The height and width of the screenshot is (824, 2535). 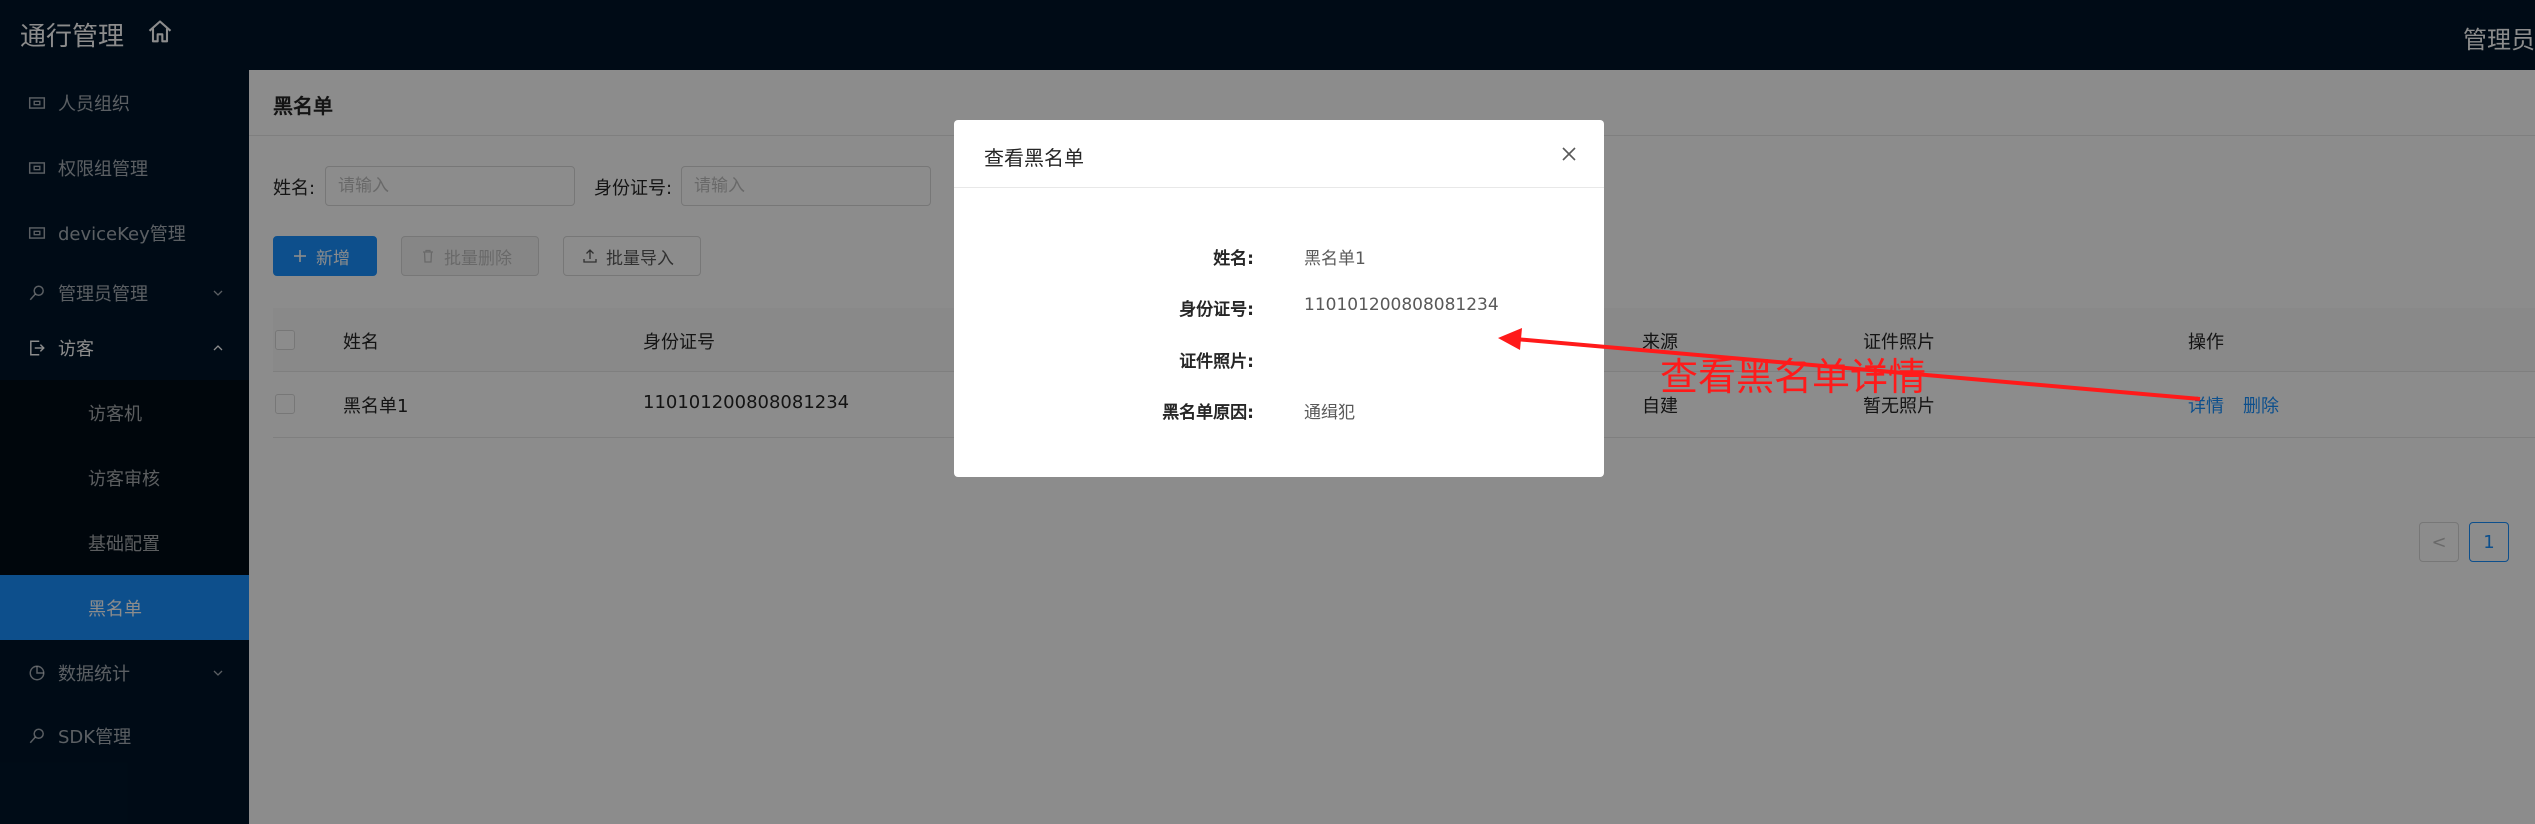 What do you see at coordinates (1034, 158) in the screenshot?
I see `modal-title: 查看黑名单` at bounding box center [1034, 158].